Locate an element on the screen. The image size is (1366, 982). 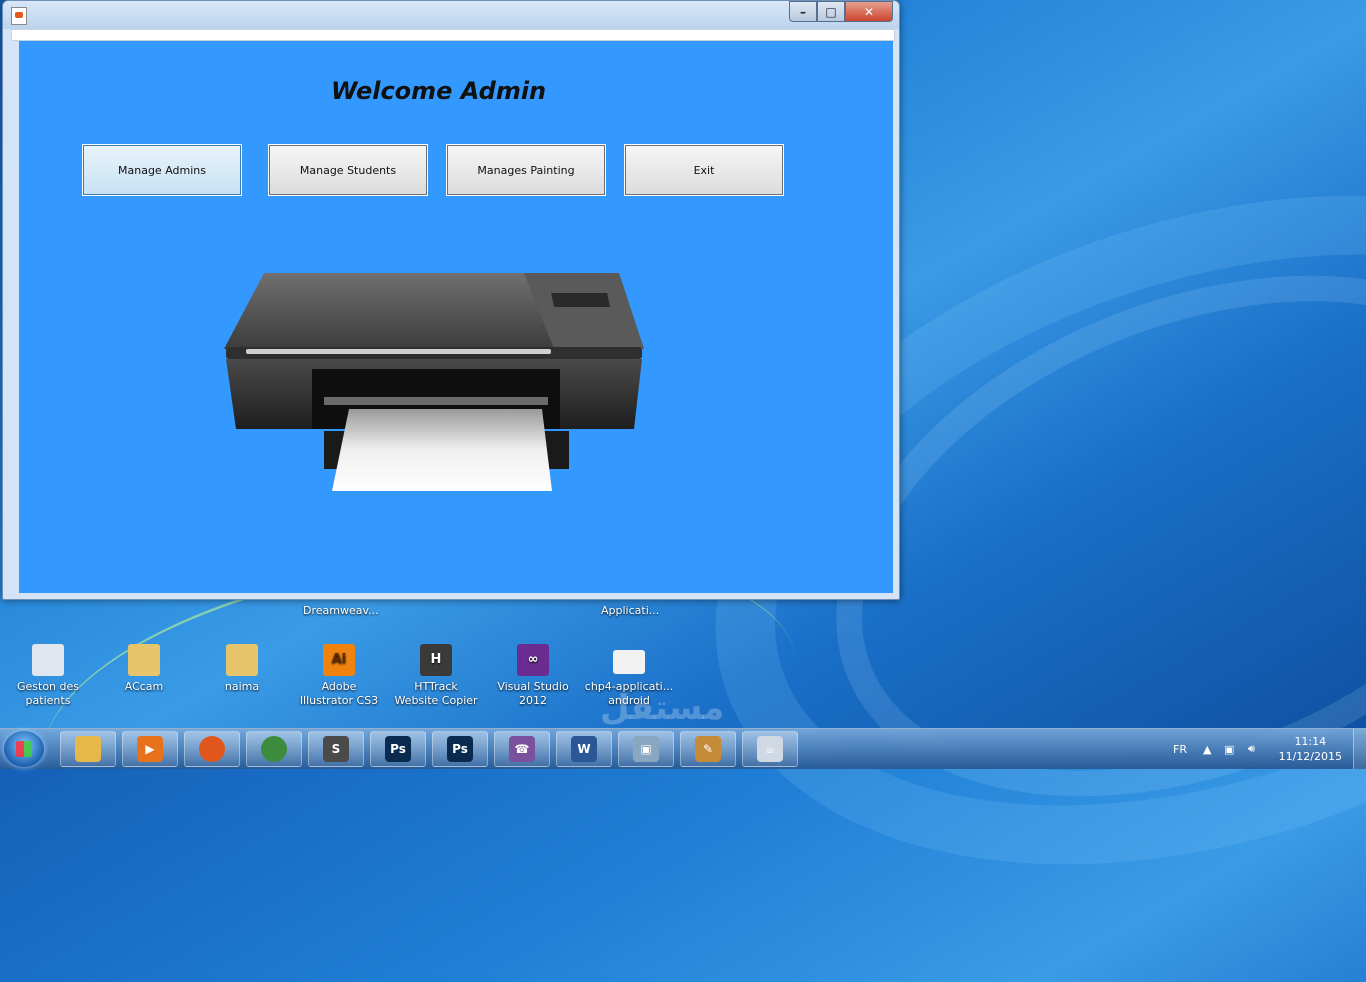
desktop-icon-label: Visual Studio 2012 is located at coordinates (533, 693).